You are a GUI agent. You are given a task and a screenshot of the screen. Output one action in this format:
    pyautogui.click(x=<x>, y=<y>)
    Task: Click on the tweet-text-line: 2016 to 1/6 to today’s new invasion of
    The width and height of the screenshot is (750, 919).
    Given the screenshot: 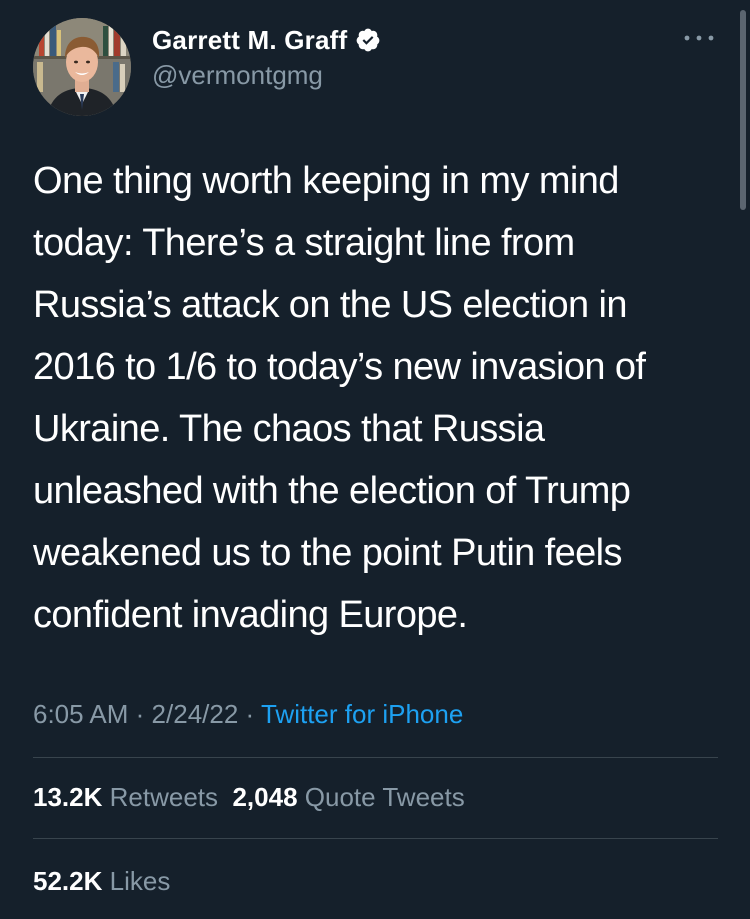 What is the action you would take?
    pyautogui.click(x=339, y=367)
    